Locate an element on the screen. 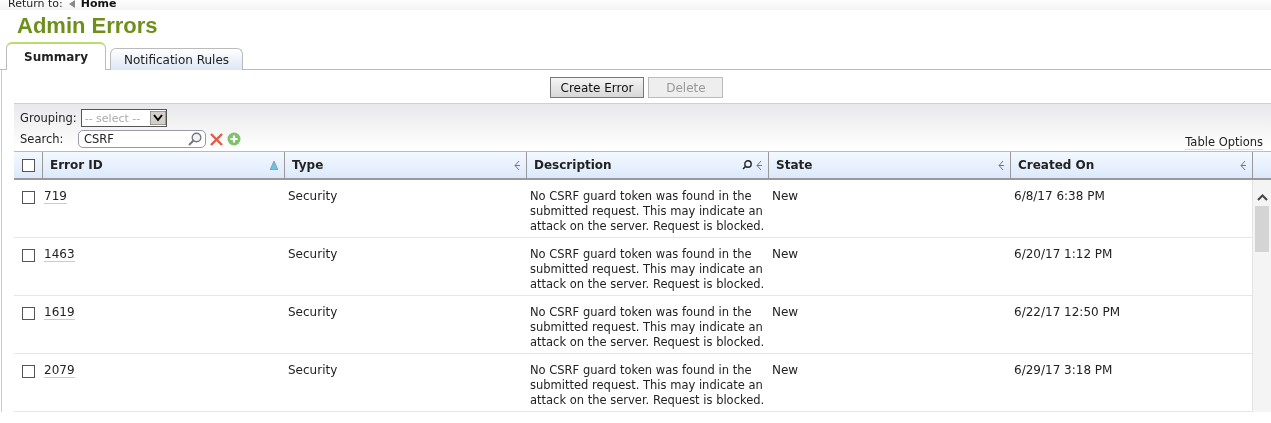  back-arrow-icon is located at coordinates (71, 4).